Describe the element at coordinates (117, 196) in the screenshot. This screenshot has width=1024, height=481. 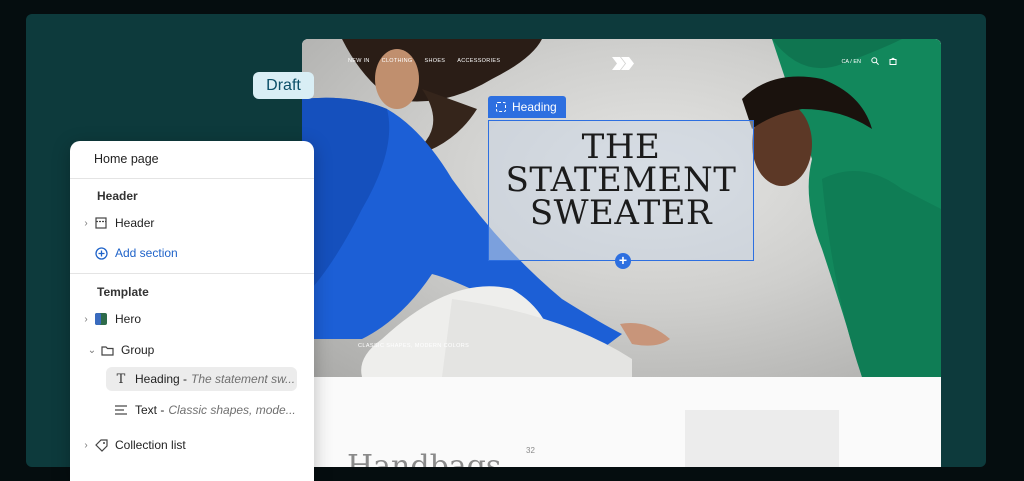
I see `header-section-label: Header` at that location.